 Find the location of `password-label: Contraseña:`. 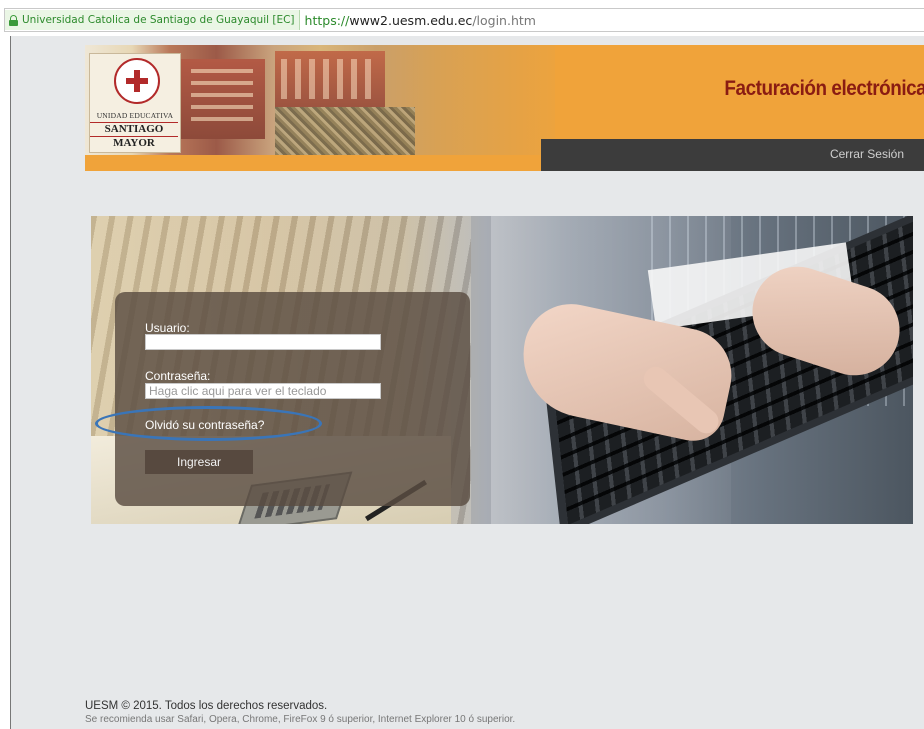

password-label: Contraseña: is located at coordinates (178, 376).